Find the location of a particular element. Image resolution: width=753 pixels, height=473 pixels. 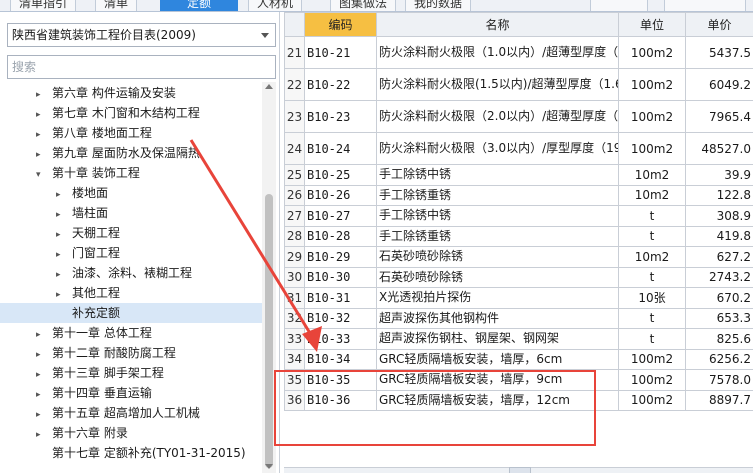

annotation-arrow is located at coordinates (255, 245).